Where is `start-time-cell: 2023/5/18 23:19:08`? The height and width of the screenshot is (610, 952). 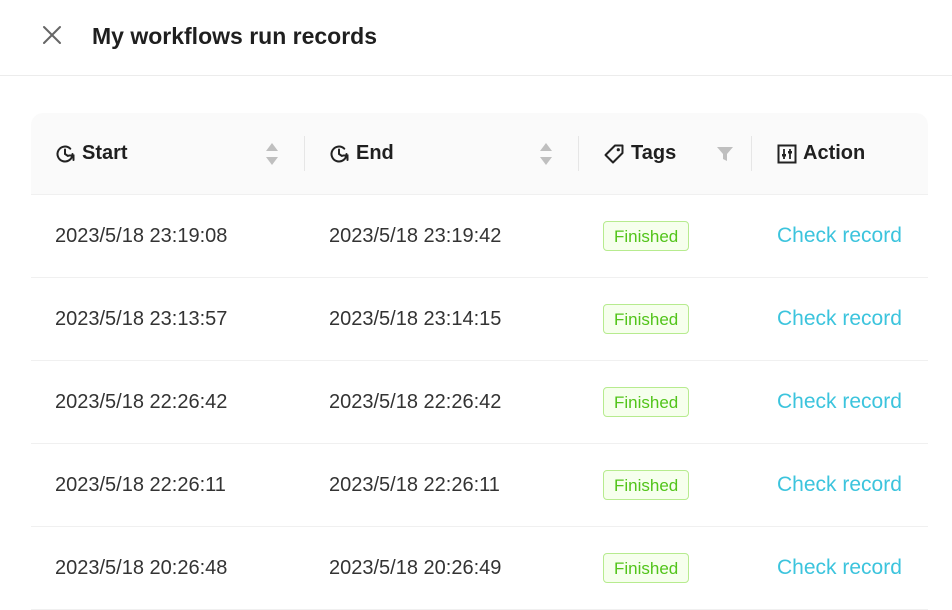 start-time-cell: 2023/5/18 23:19:08 is located at coordinates (141, 235).